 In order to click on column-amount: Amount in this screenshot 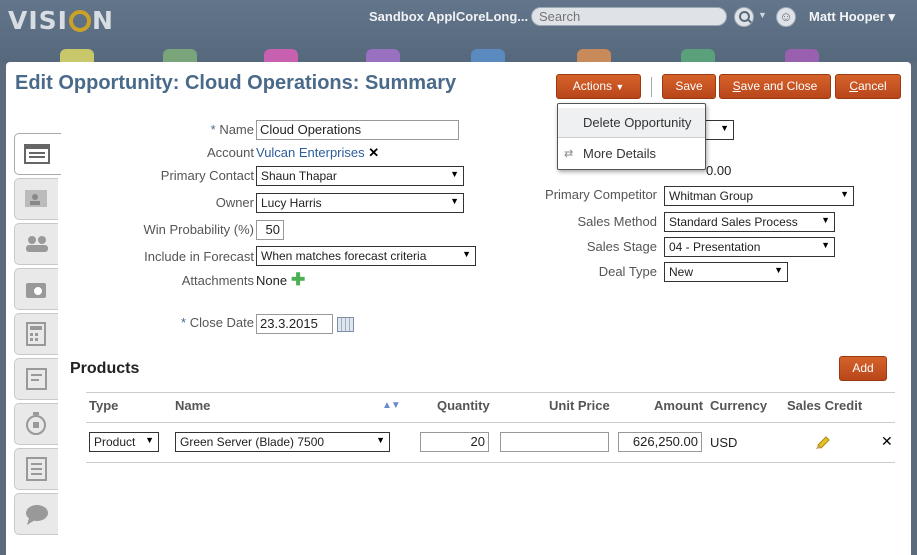, I will do `click(679, 405)`.